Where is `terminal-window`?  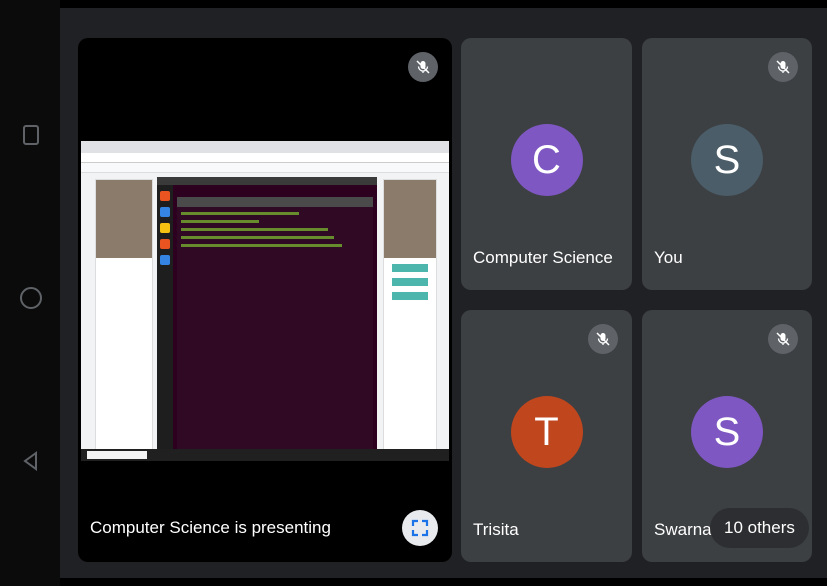
terminal-window is located at coordinates (275, 329).